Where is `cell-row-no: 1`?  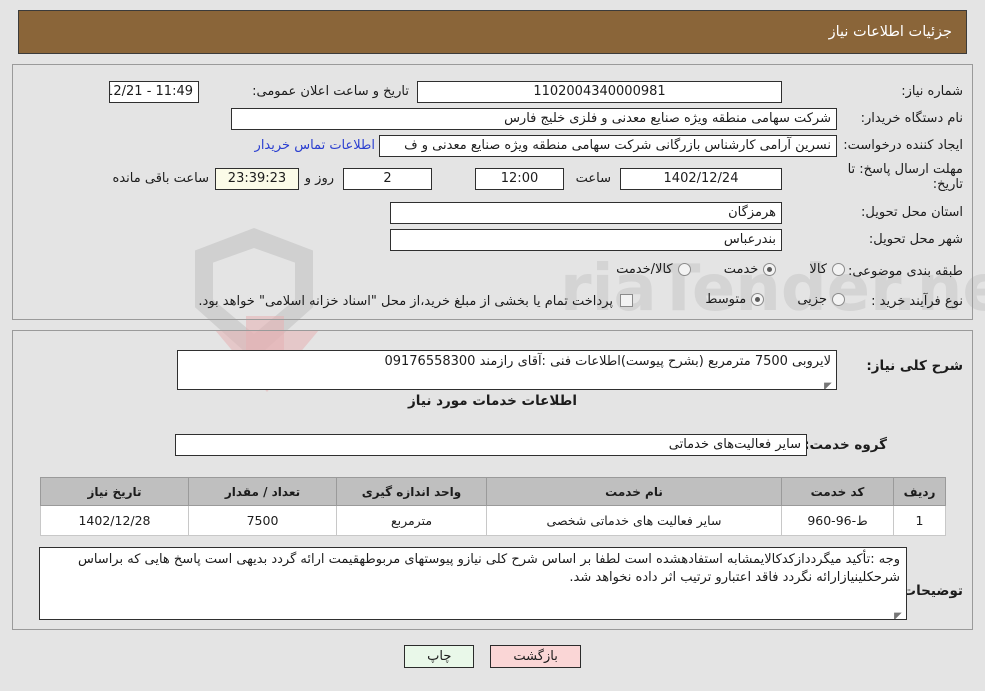
cell-row-no: 1 is located at coordinates (919, 520).